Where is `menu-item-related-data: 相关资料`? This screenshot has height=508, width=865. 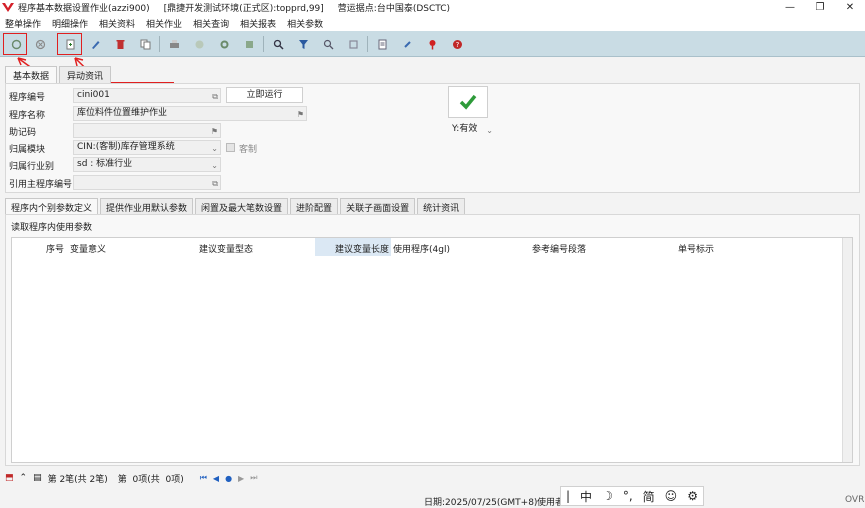 menu-item-related-data: 相关资料 is located at coordinates (117, 23).